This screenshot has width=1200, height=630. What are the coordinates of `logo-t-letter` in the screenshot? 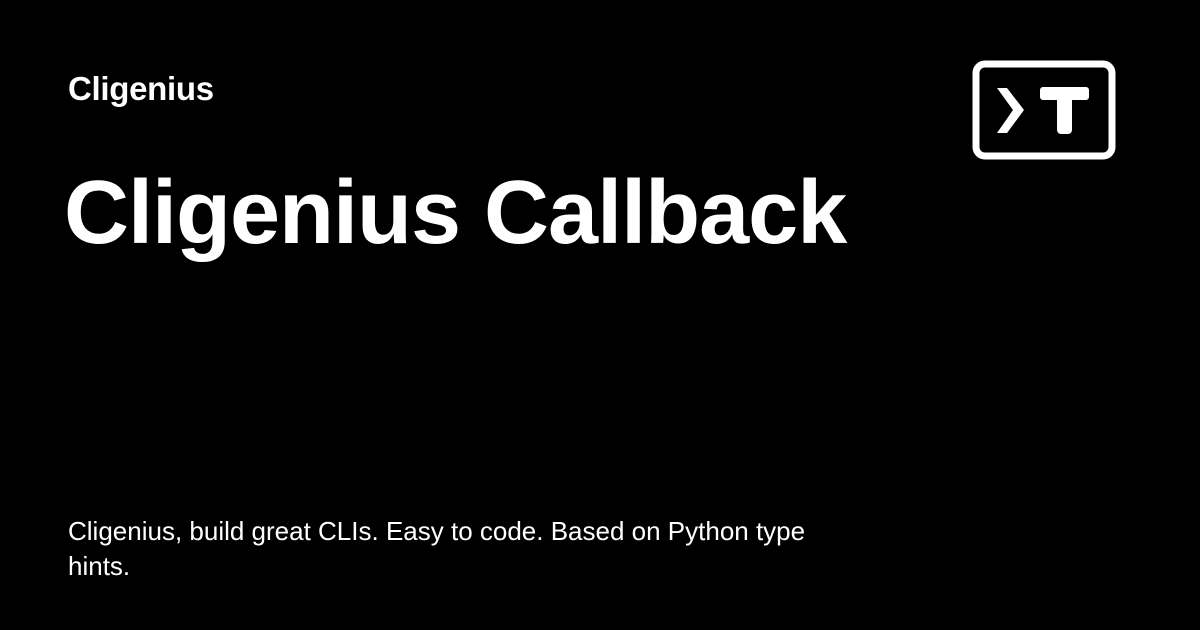 It's located at (1064, 110).